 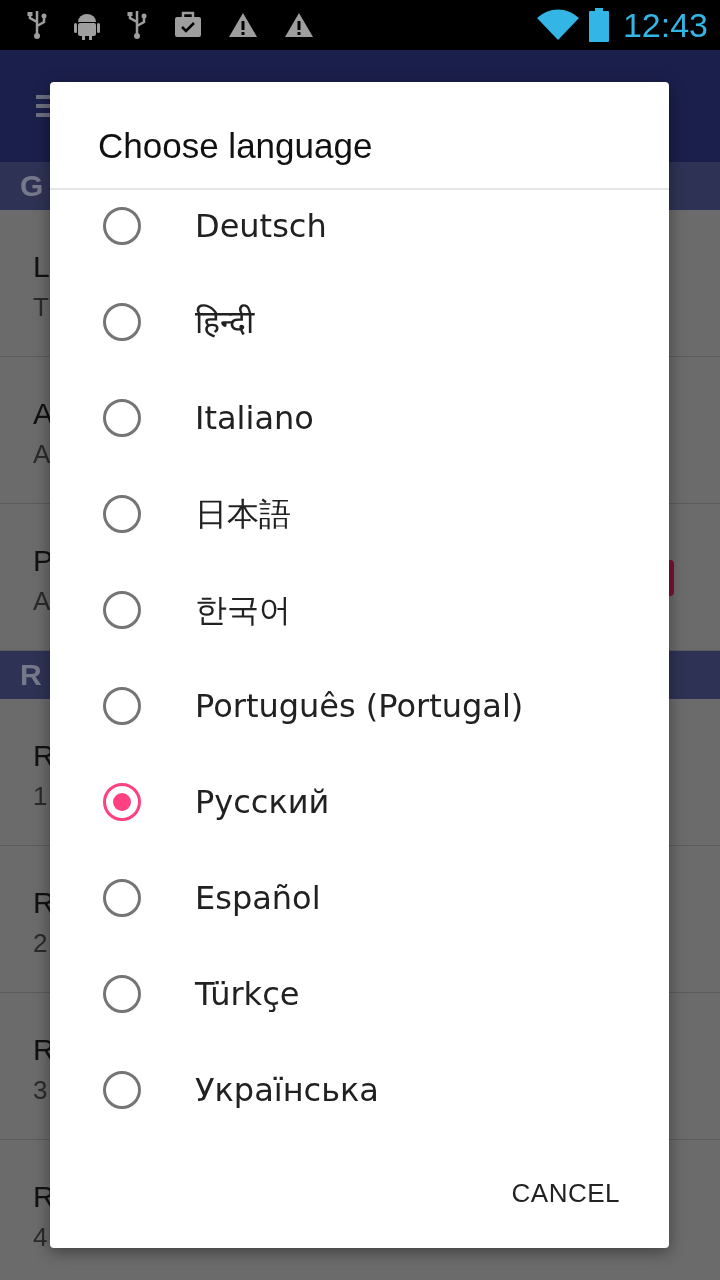 What do you see at coordinates (254, 418) in the screenshot?
I see `language-option: Italiano` at bounding box center [254, 418].